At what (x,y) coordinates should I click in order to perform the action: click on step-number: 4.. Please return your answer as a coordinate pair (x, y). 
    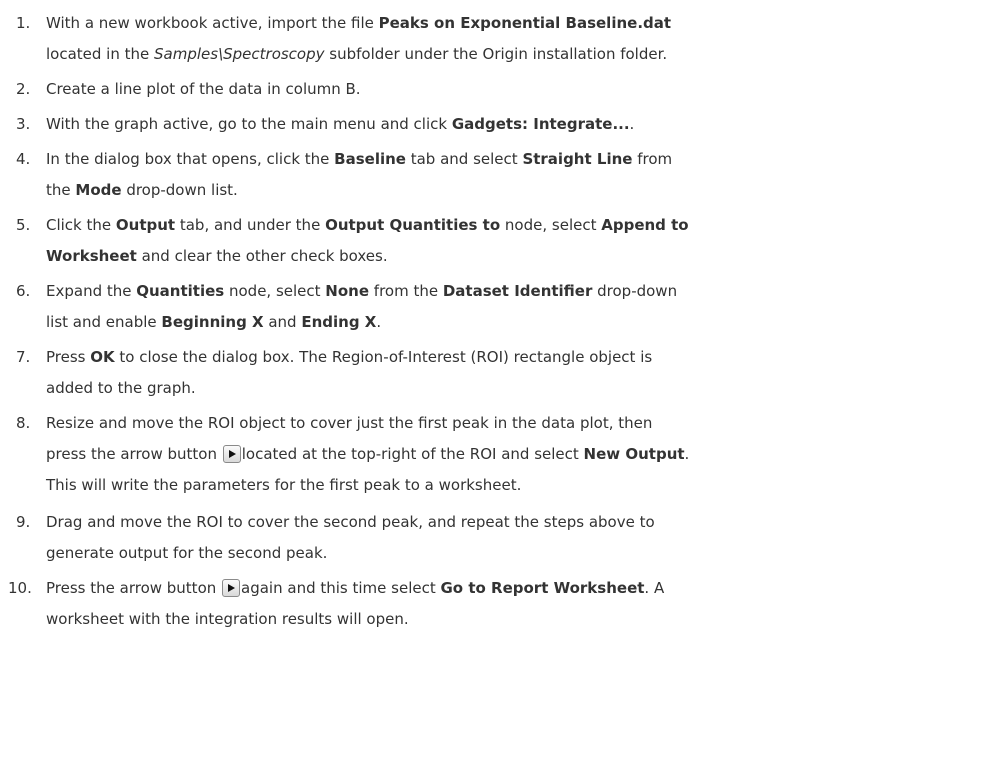
    Looking at the image, I should click on (23, 159).